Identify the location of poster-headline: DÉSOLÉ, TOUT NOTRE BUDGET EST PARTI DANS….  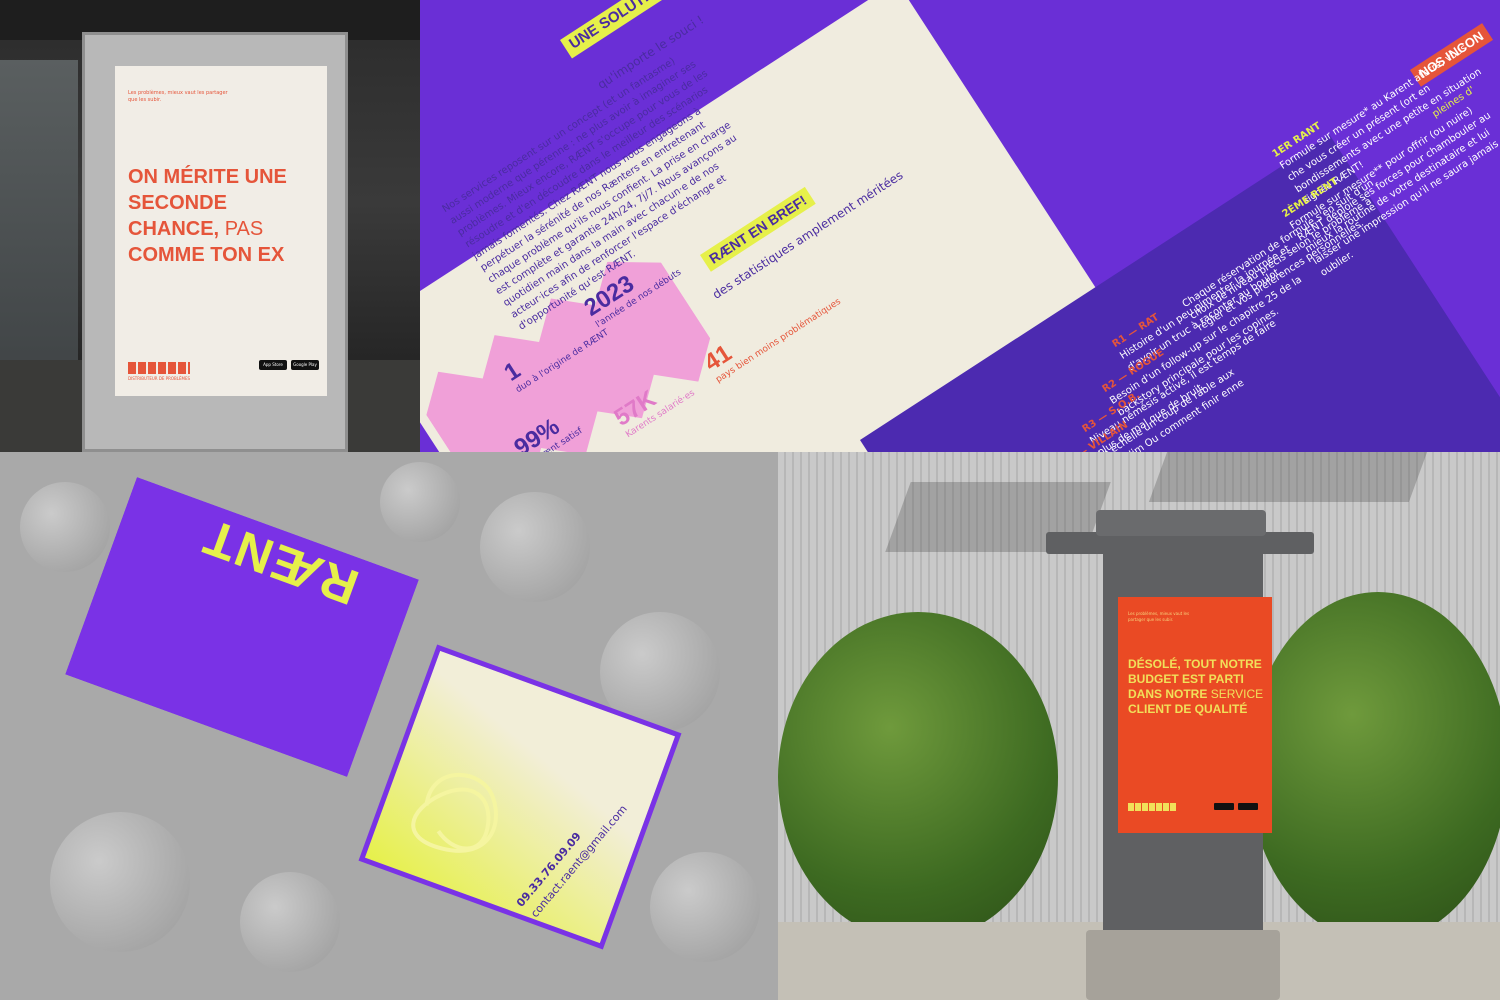
(1198, 687).